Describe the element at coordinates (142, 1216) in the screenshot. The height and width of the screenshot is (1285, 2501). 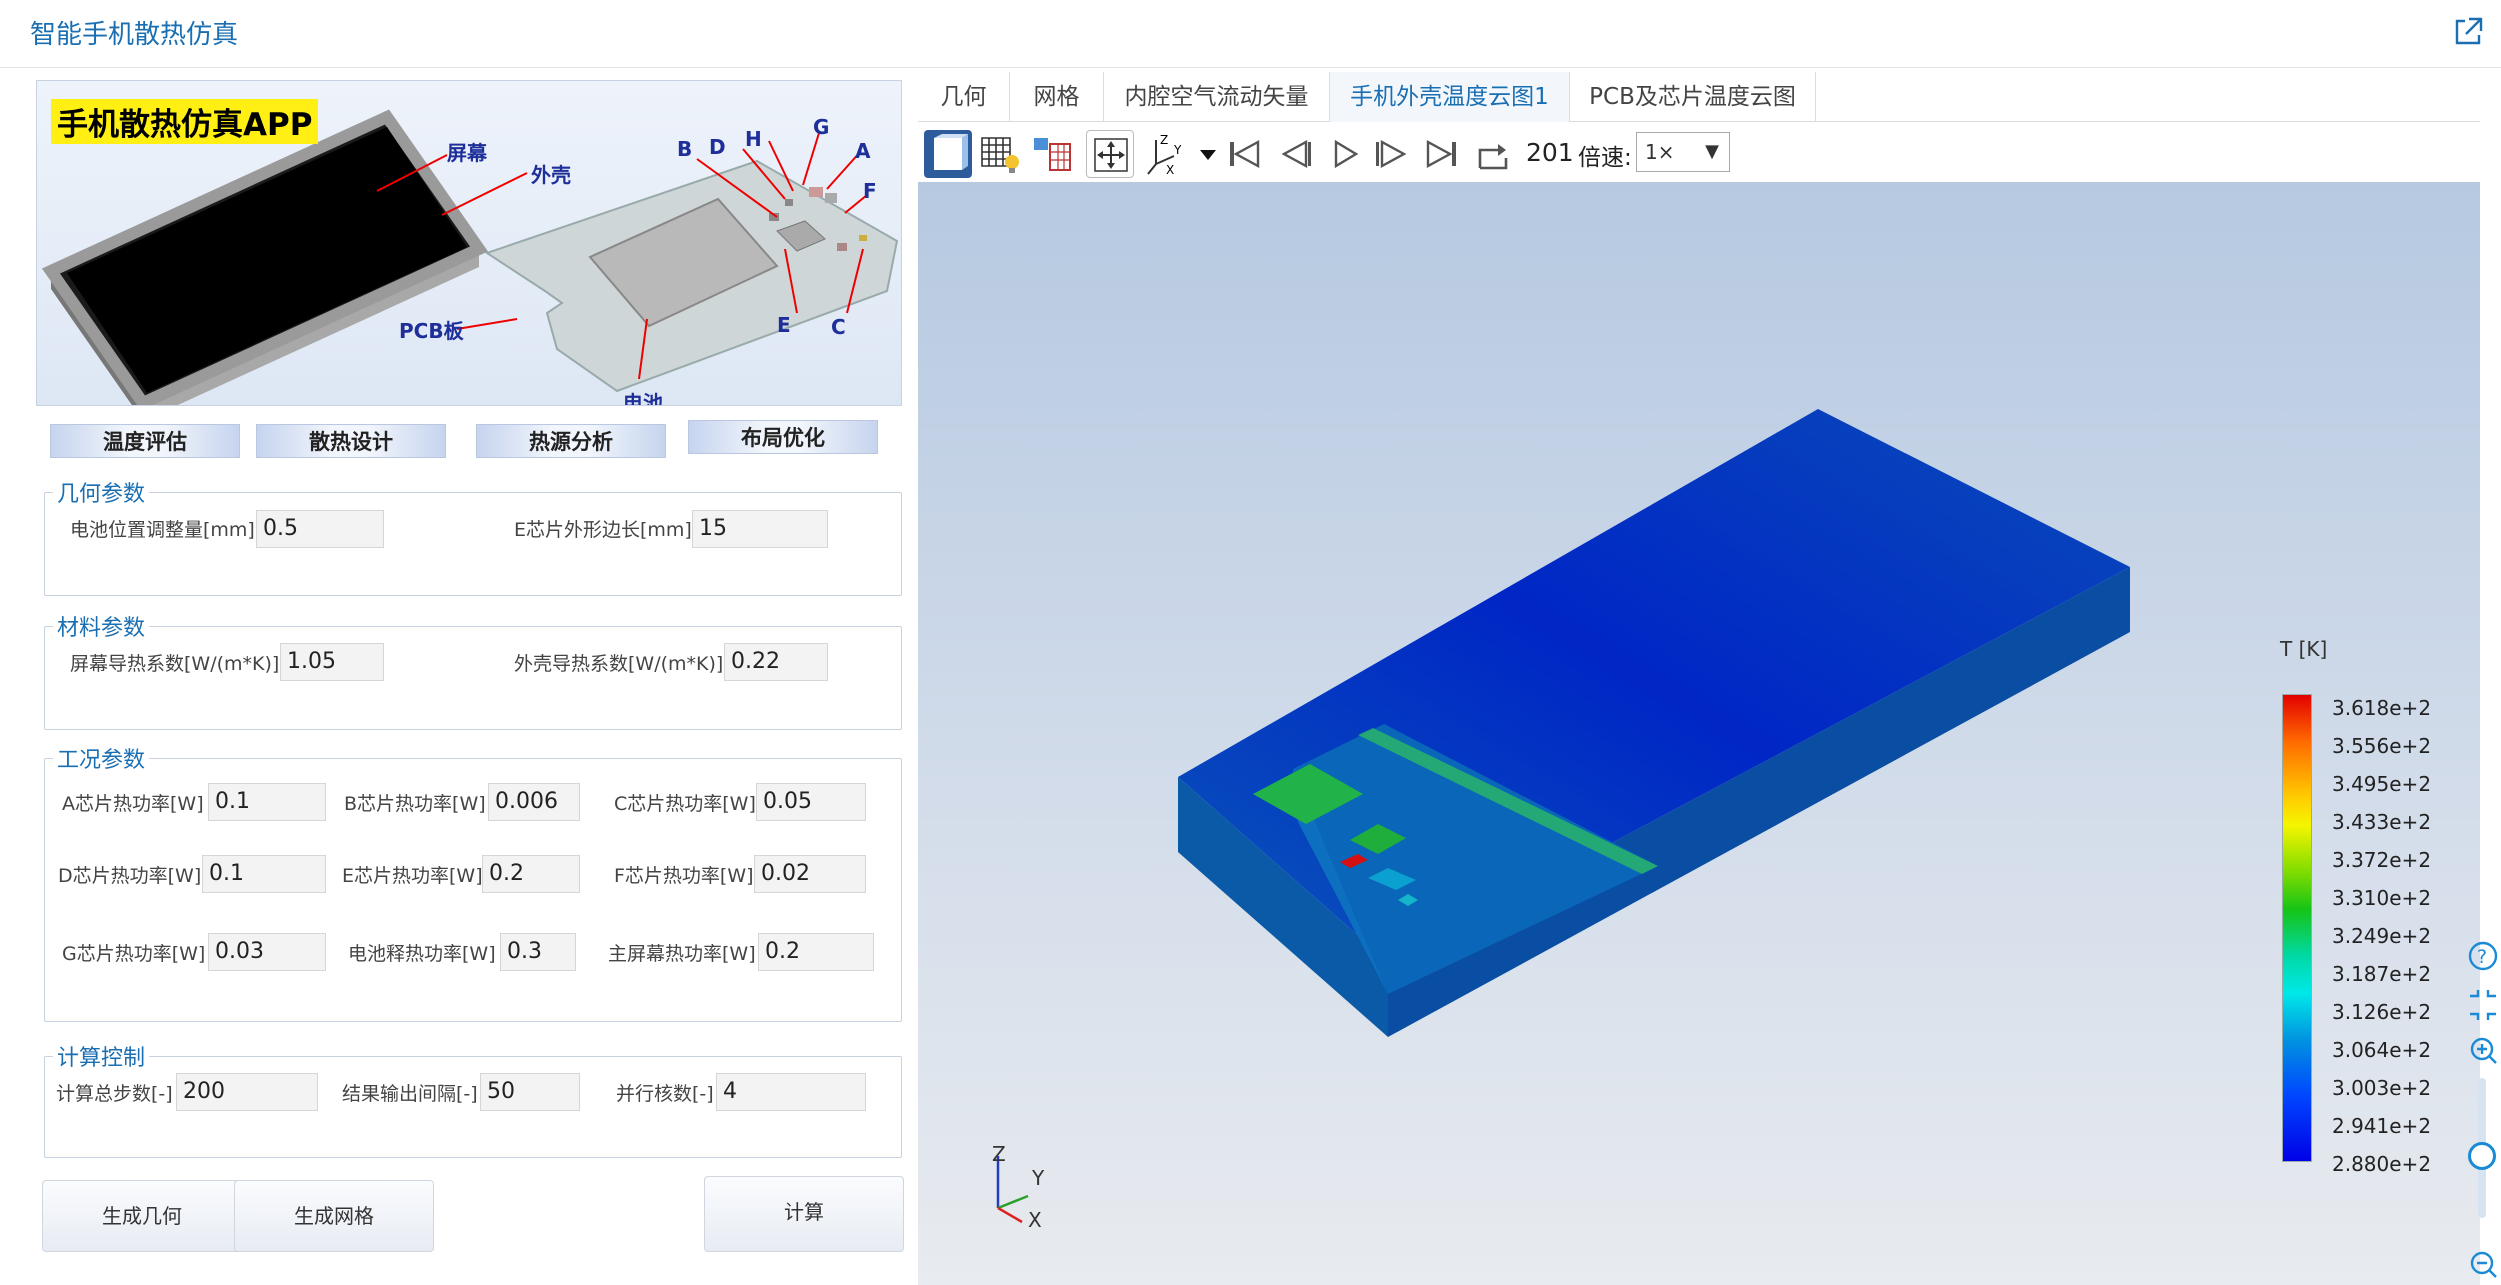
I see `generate-geometry-button: 生成几何` at that location.